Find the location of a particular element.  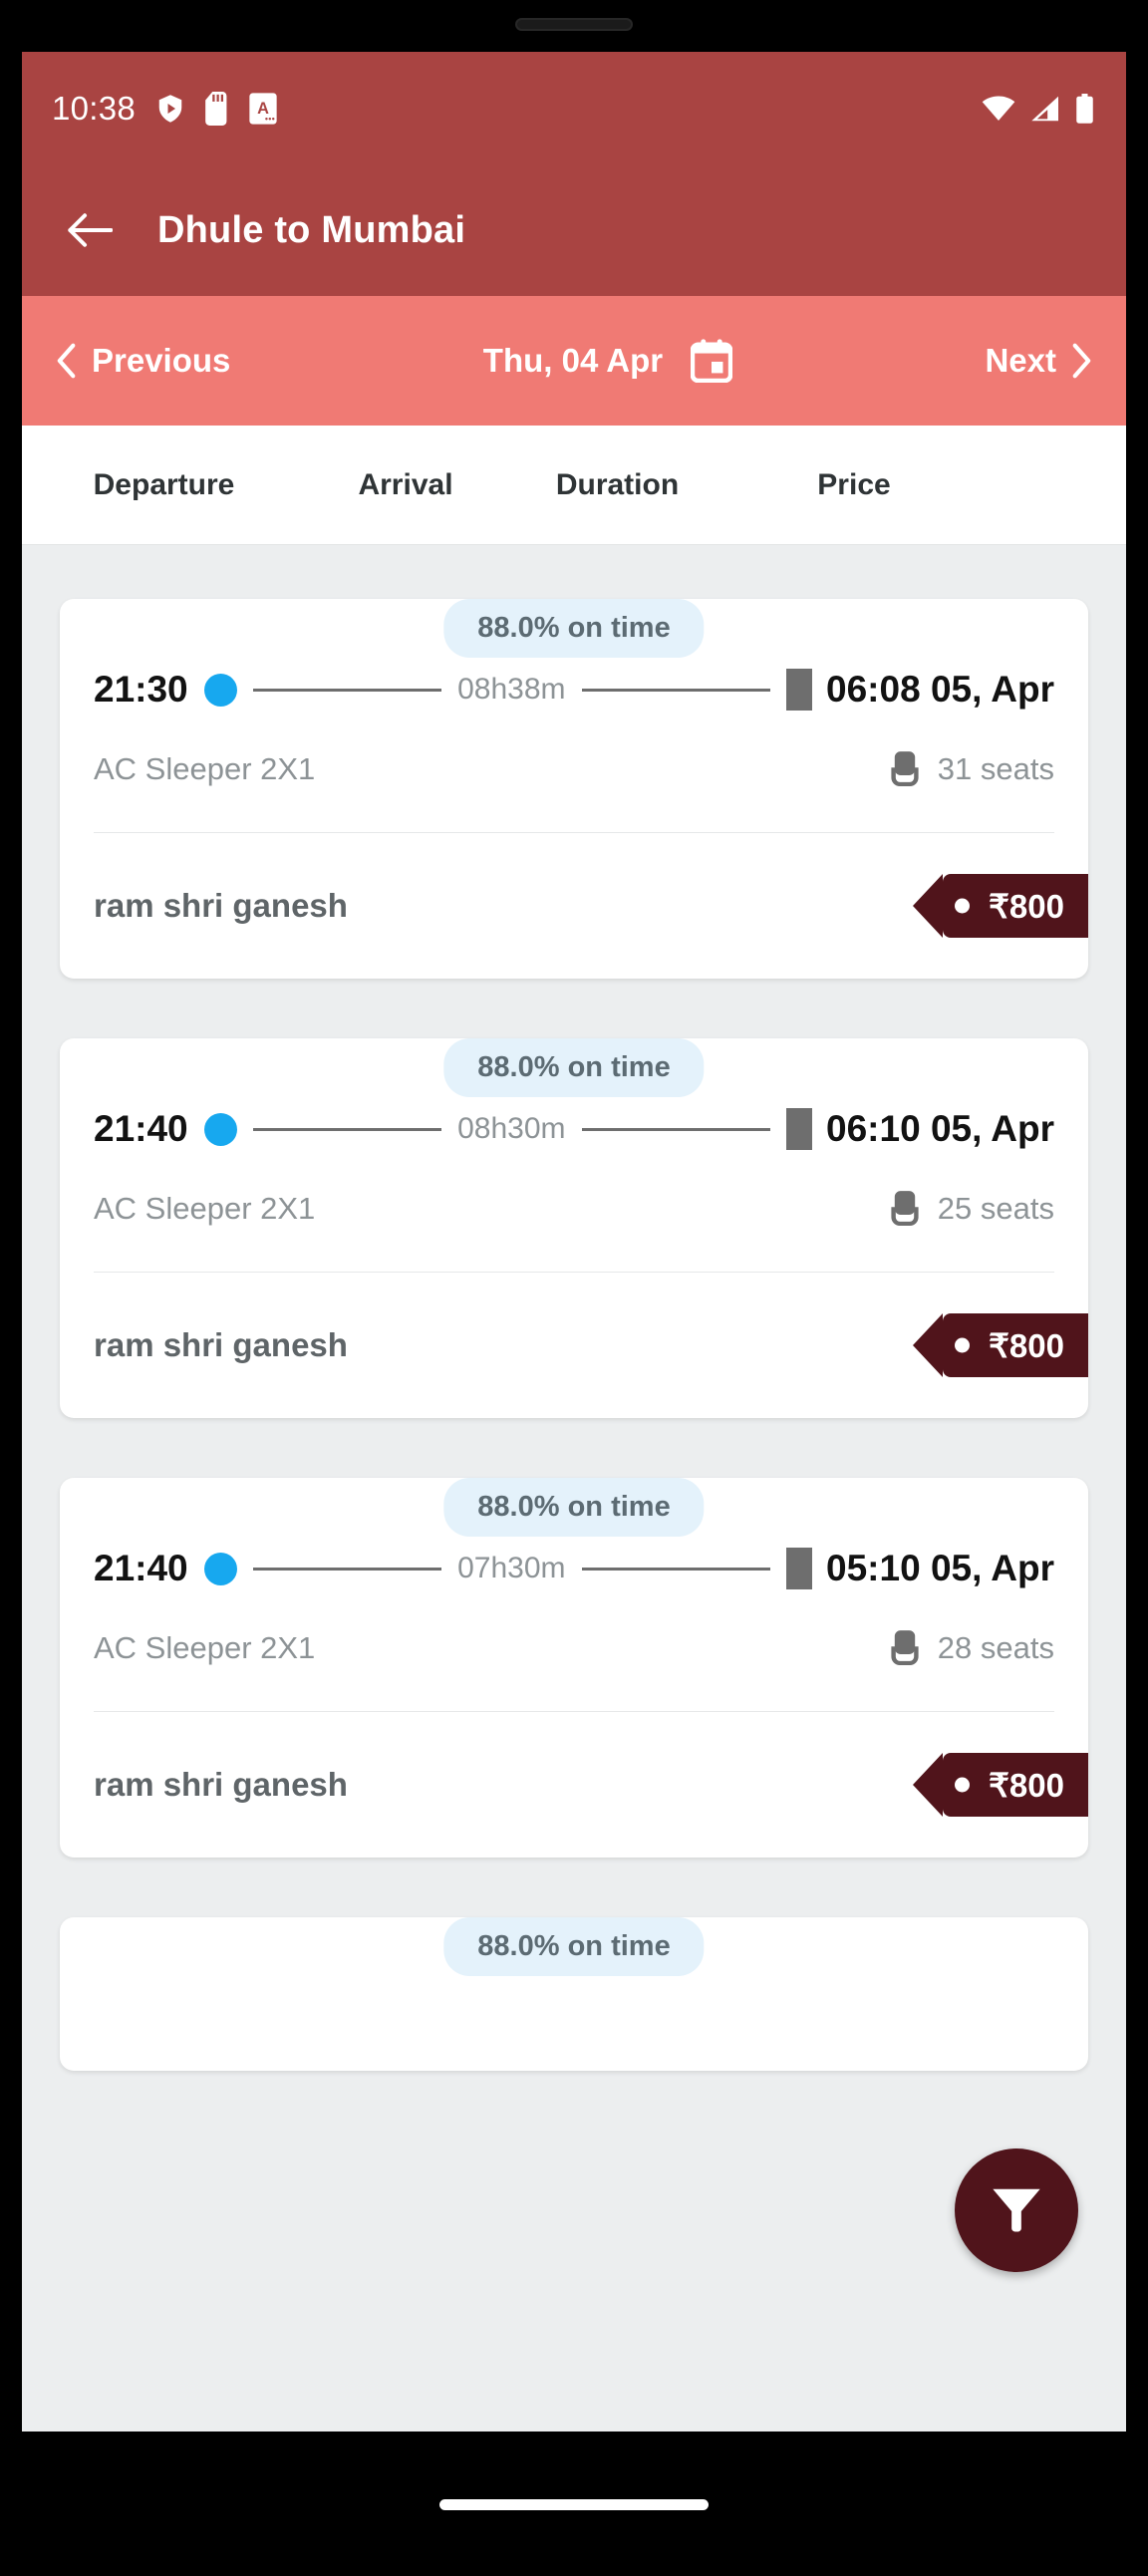

seat-count: 31 seats is located at coordinates (995, 768).